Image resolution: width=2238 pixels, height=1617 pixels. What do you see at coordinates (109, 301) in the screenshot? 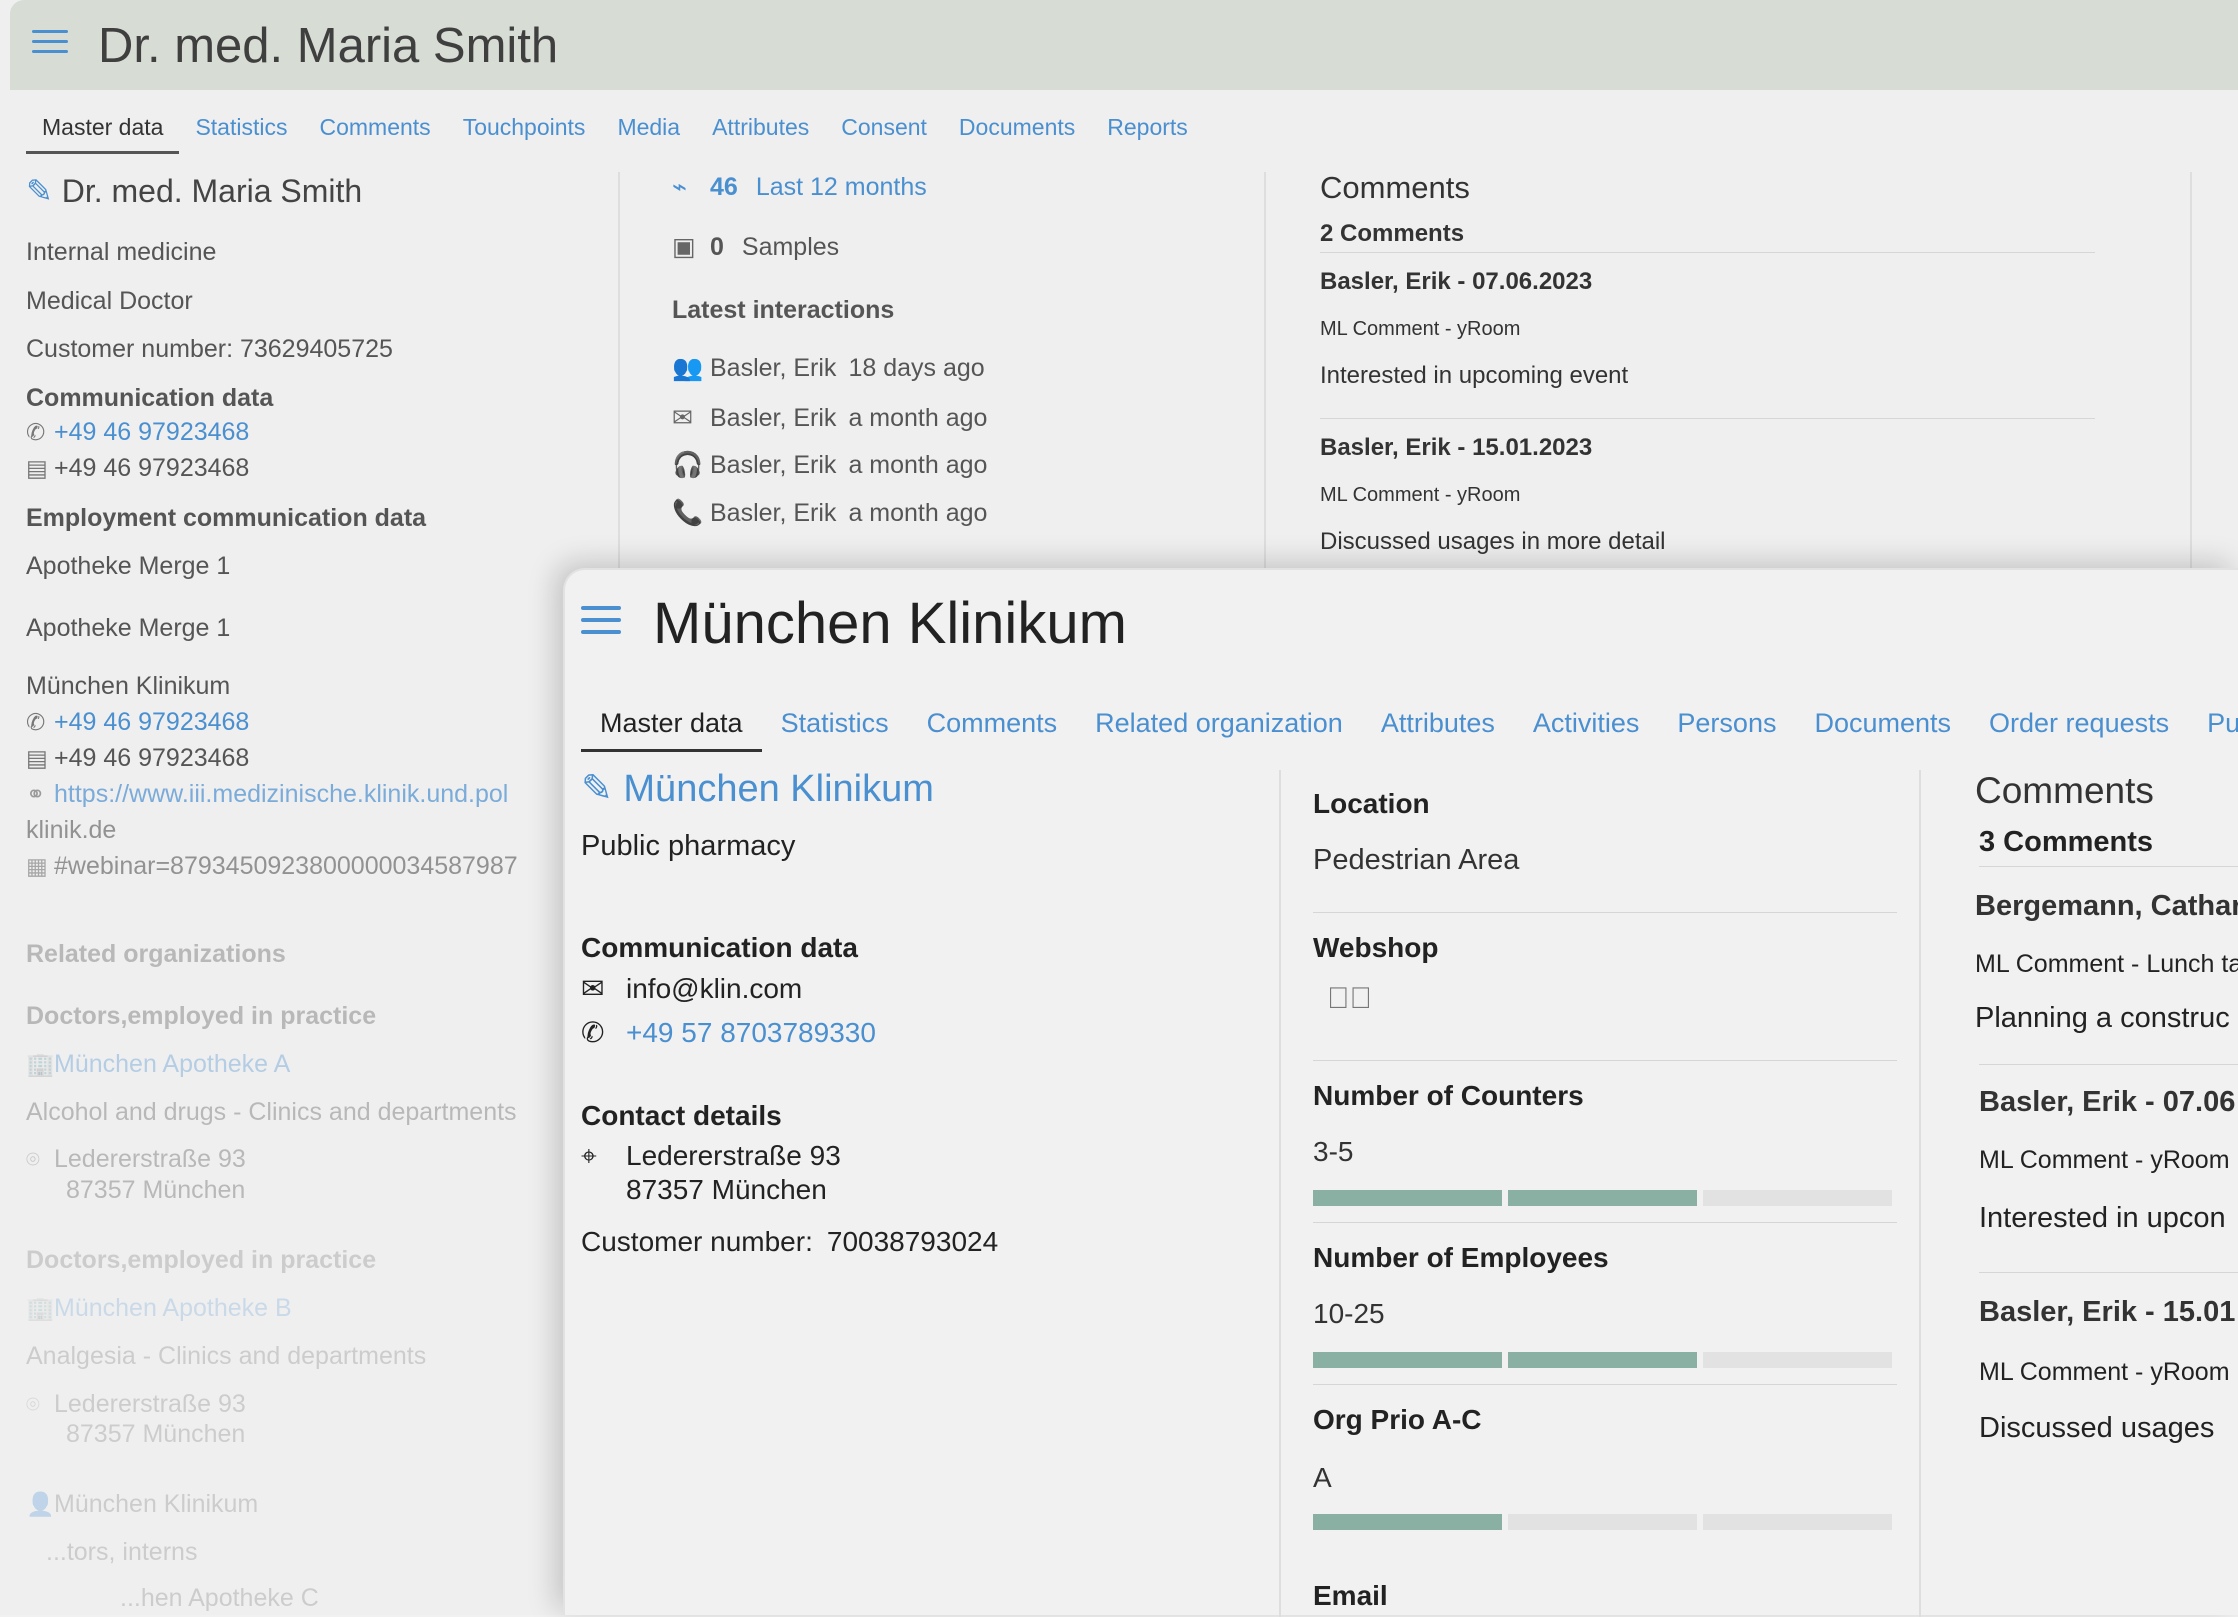
I see `role: Medical Doctor` at bounding box center [109, 301].